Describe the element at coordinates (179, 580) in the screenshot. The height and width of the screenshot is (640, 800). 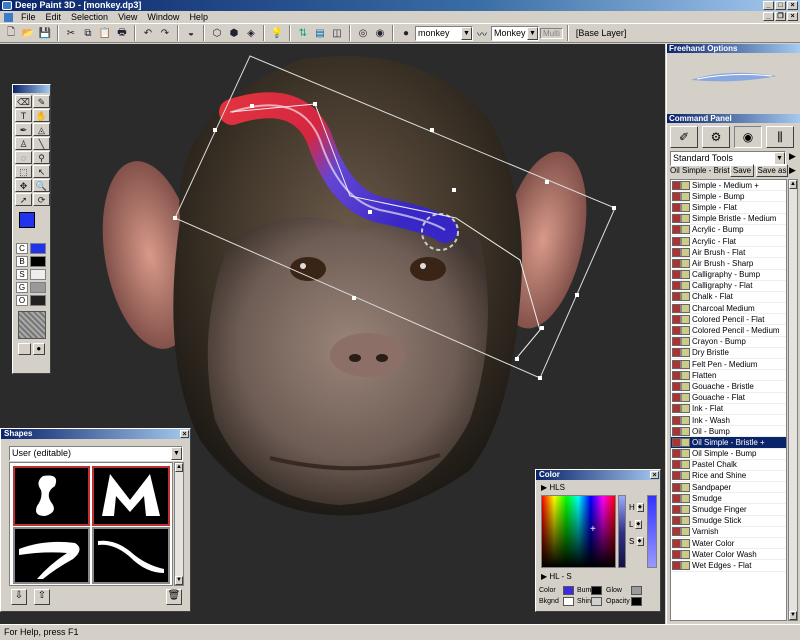
I see `shapes-scroll-down-icon: ▼` at that location.